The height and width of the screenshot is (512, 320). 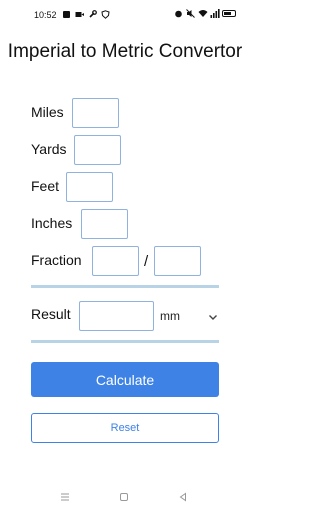 What do you see at coordinates (183, 497) in the screenshot?
I see `back-icon` at bounding box center [183, 497].